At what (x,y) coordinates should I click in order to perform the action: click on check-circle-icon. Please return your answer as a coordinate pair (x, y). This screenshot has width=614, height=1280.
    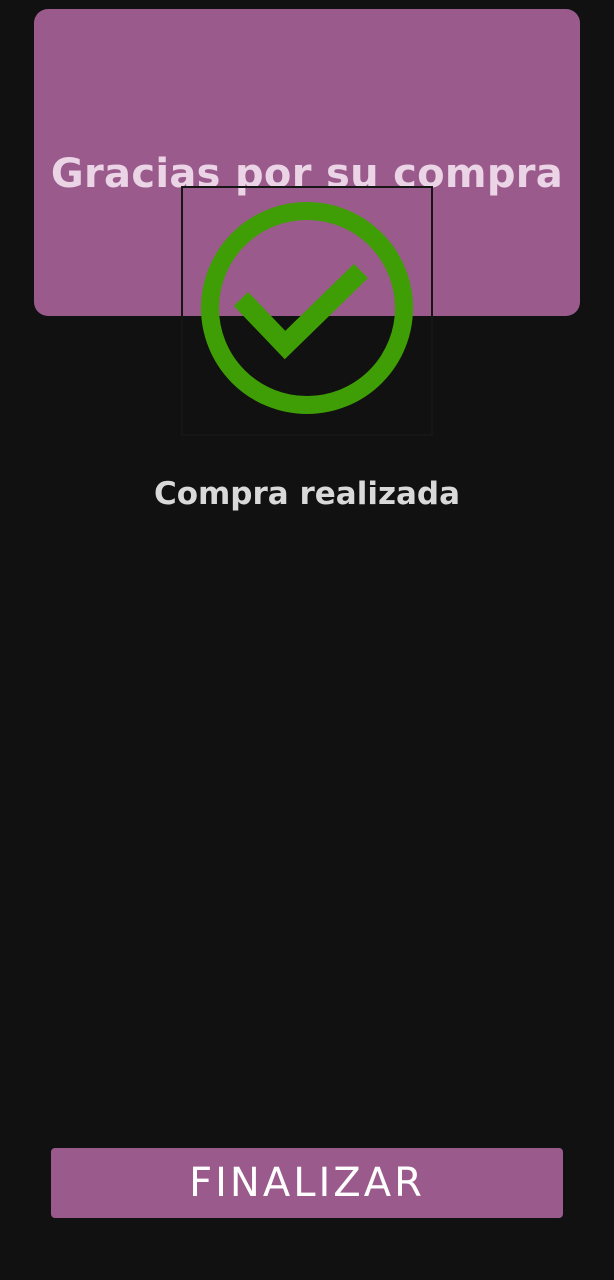
    Looking at the image, I should click on (307, 308).